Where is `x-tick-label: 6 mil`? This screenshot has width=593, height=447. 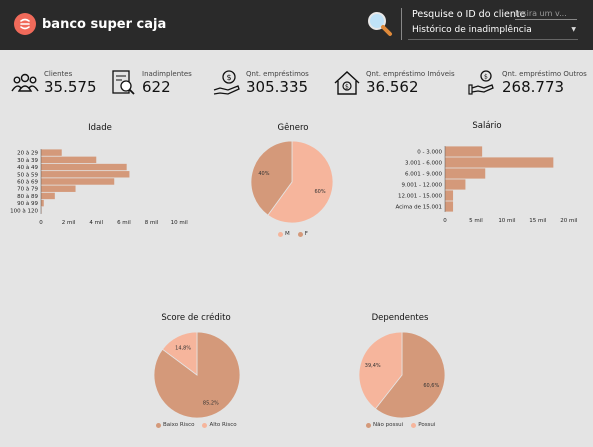
x-tick-label: 6 mil is located at coordinates (124, 223).